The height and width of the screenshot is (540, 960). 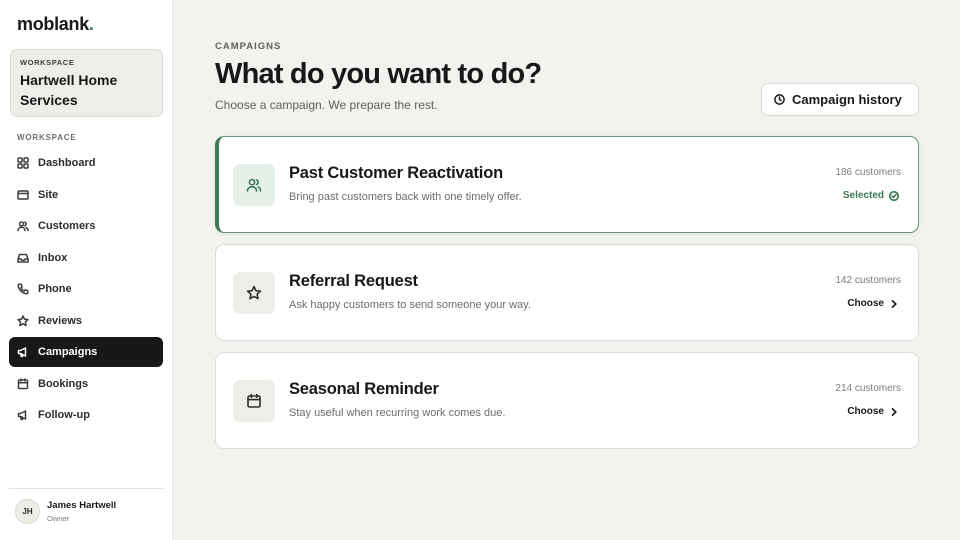 What do you see at coordinates (60, 320) in the screenshot?
I see `sidebar-item-label: Reviews` at bounding box center [60, 320].